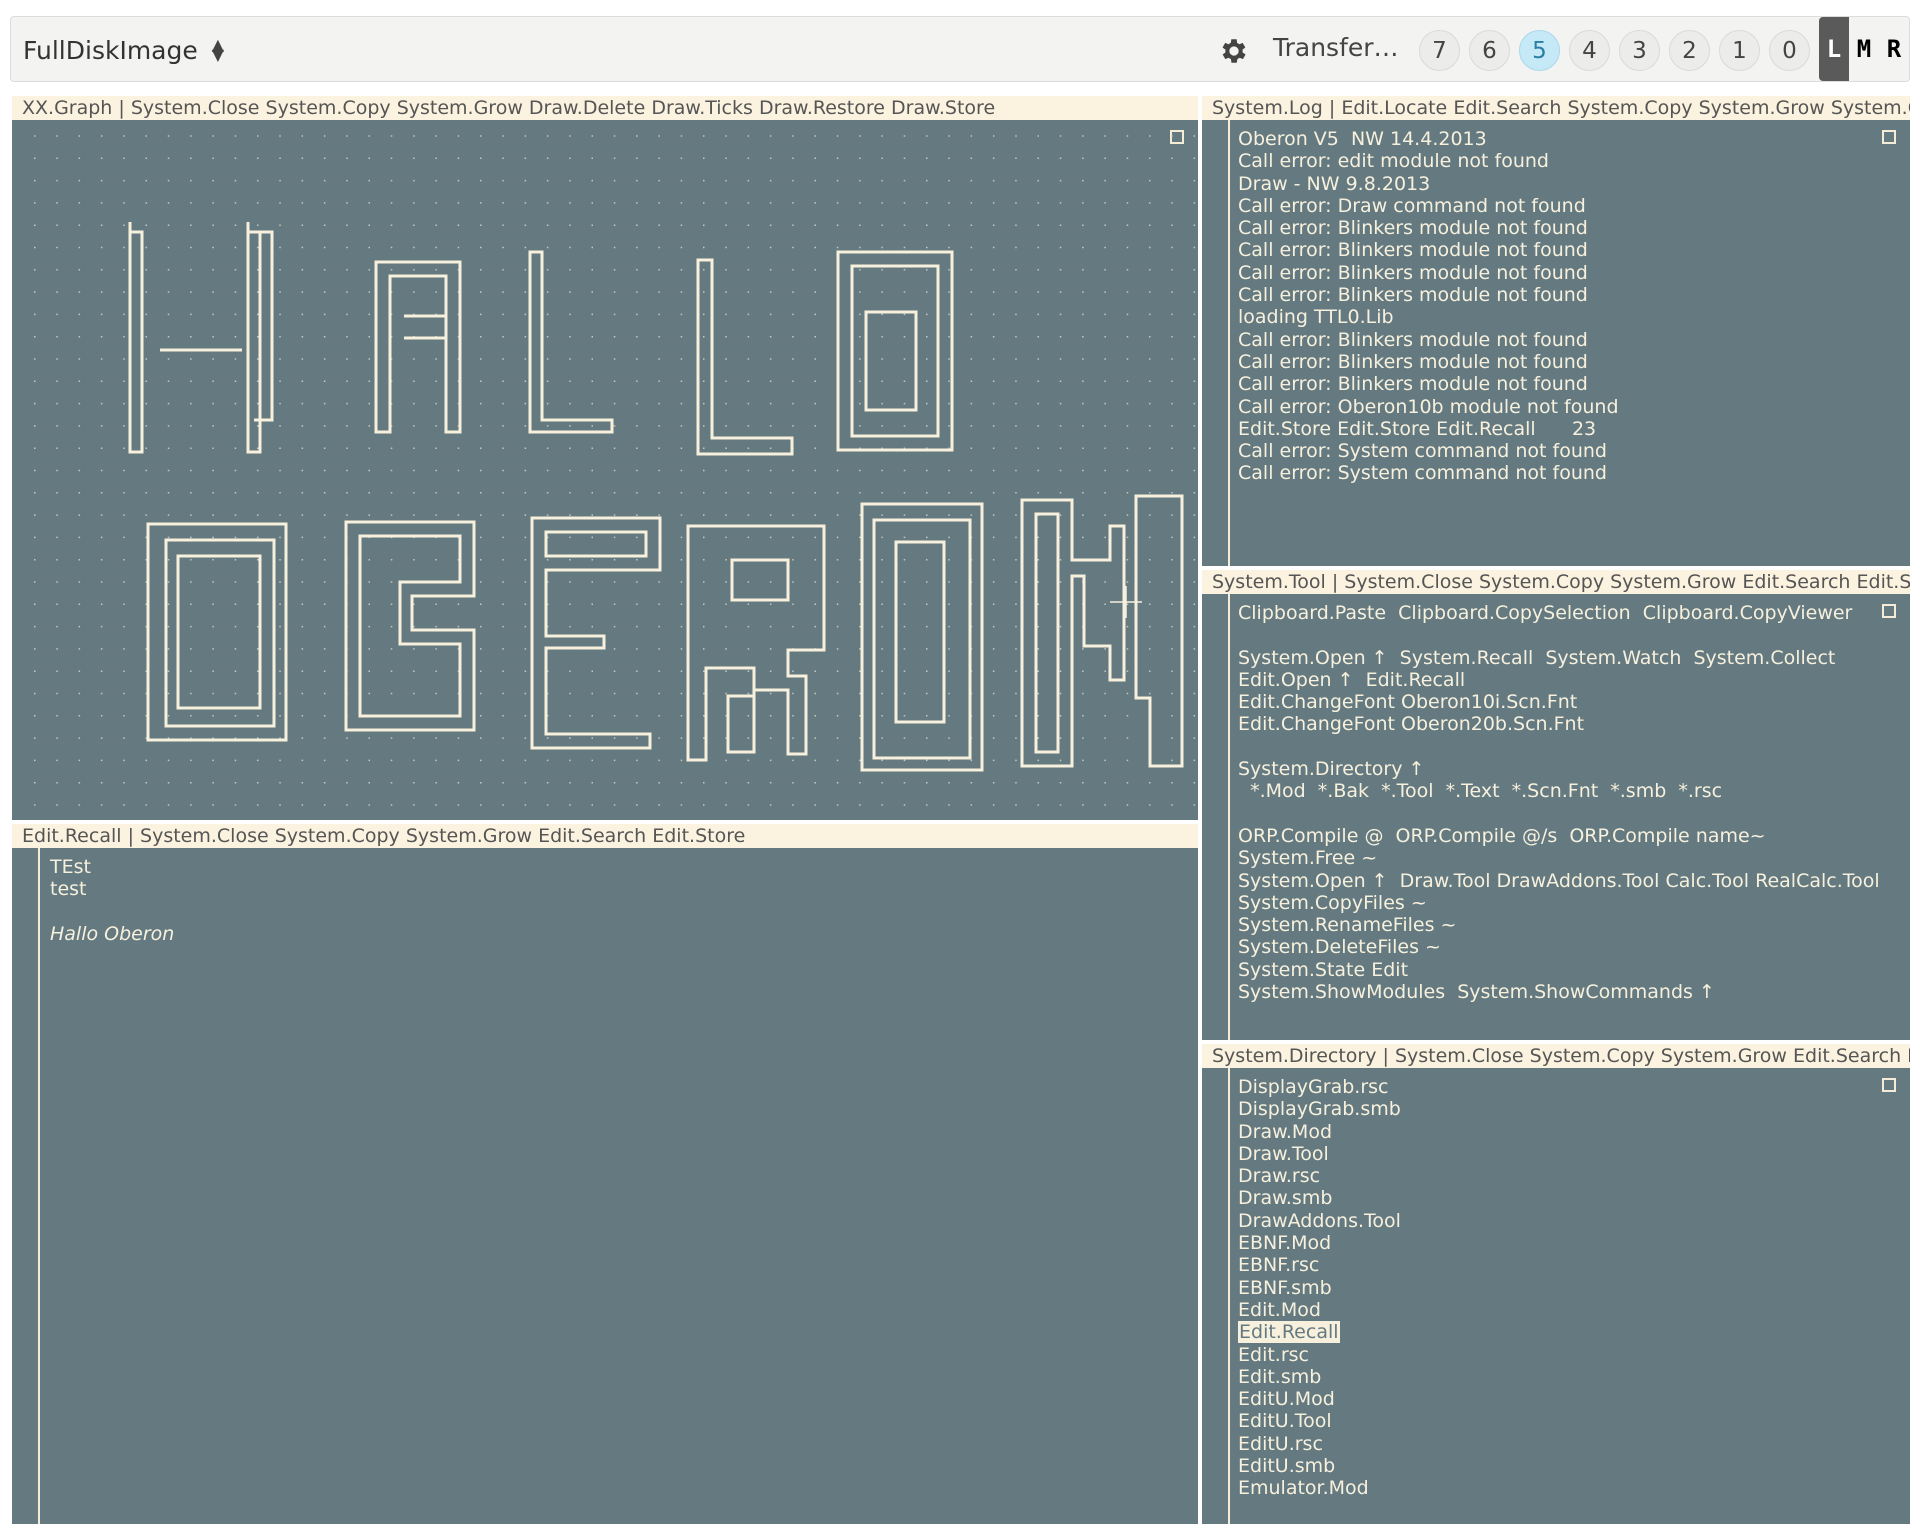 Image resolution: width=1920 pixels, height=1536 pixels. I want to click on text-line-content: Edit.Mod, so click(1279, 1310).